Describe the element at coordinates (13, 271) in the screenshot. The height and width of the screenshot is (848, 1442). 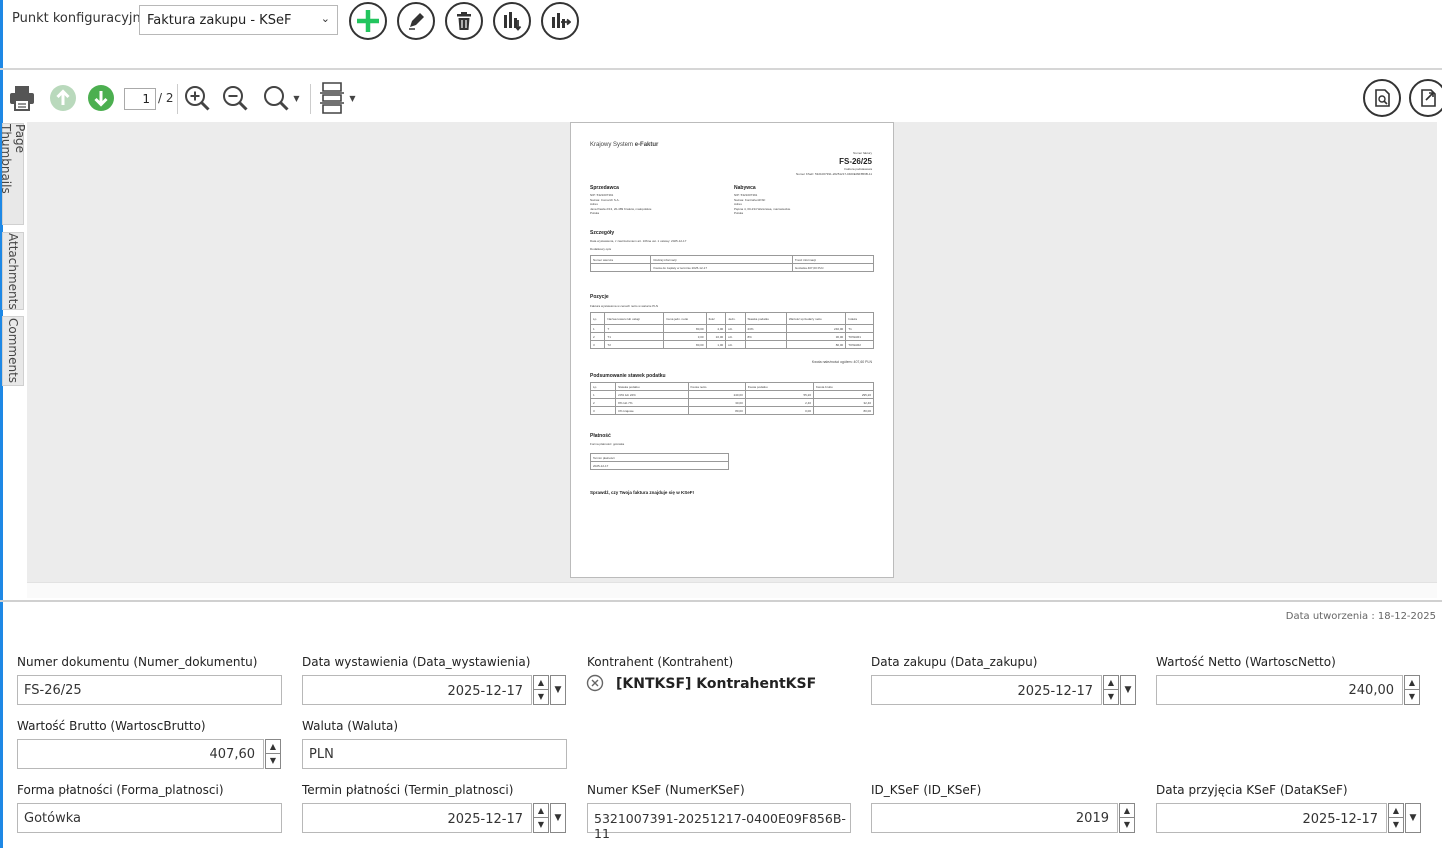
I see `tab-attachments: Attachments` at that location.